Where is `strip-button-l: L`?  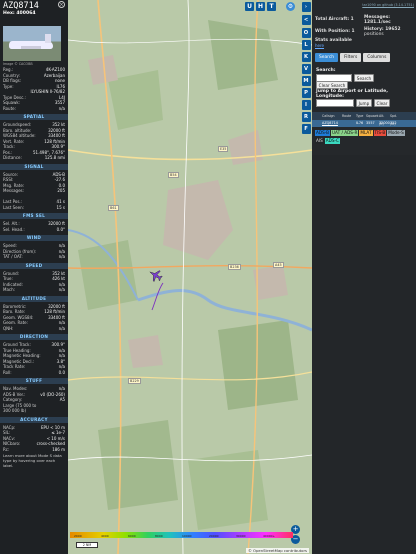 strip-button-l: L is located at coordinates (306, 45).